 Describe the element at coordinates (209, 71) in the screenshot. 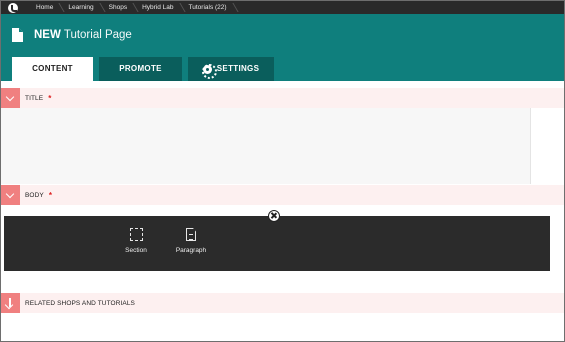

I see `gear-icon` at that location.